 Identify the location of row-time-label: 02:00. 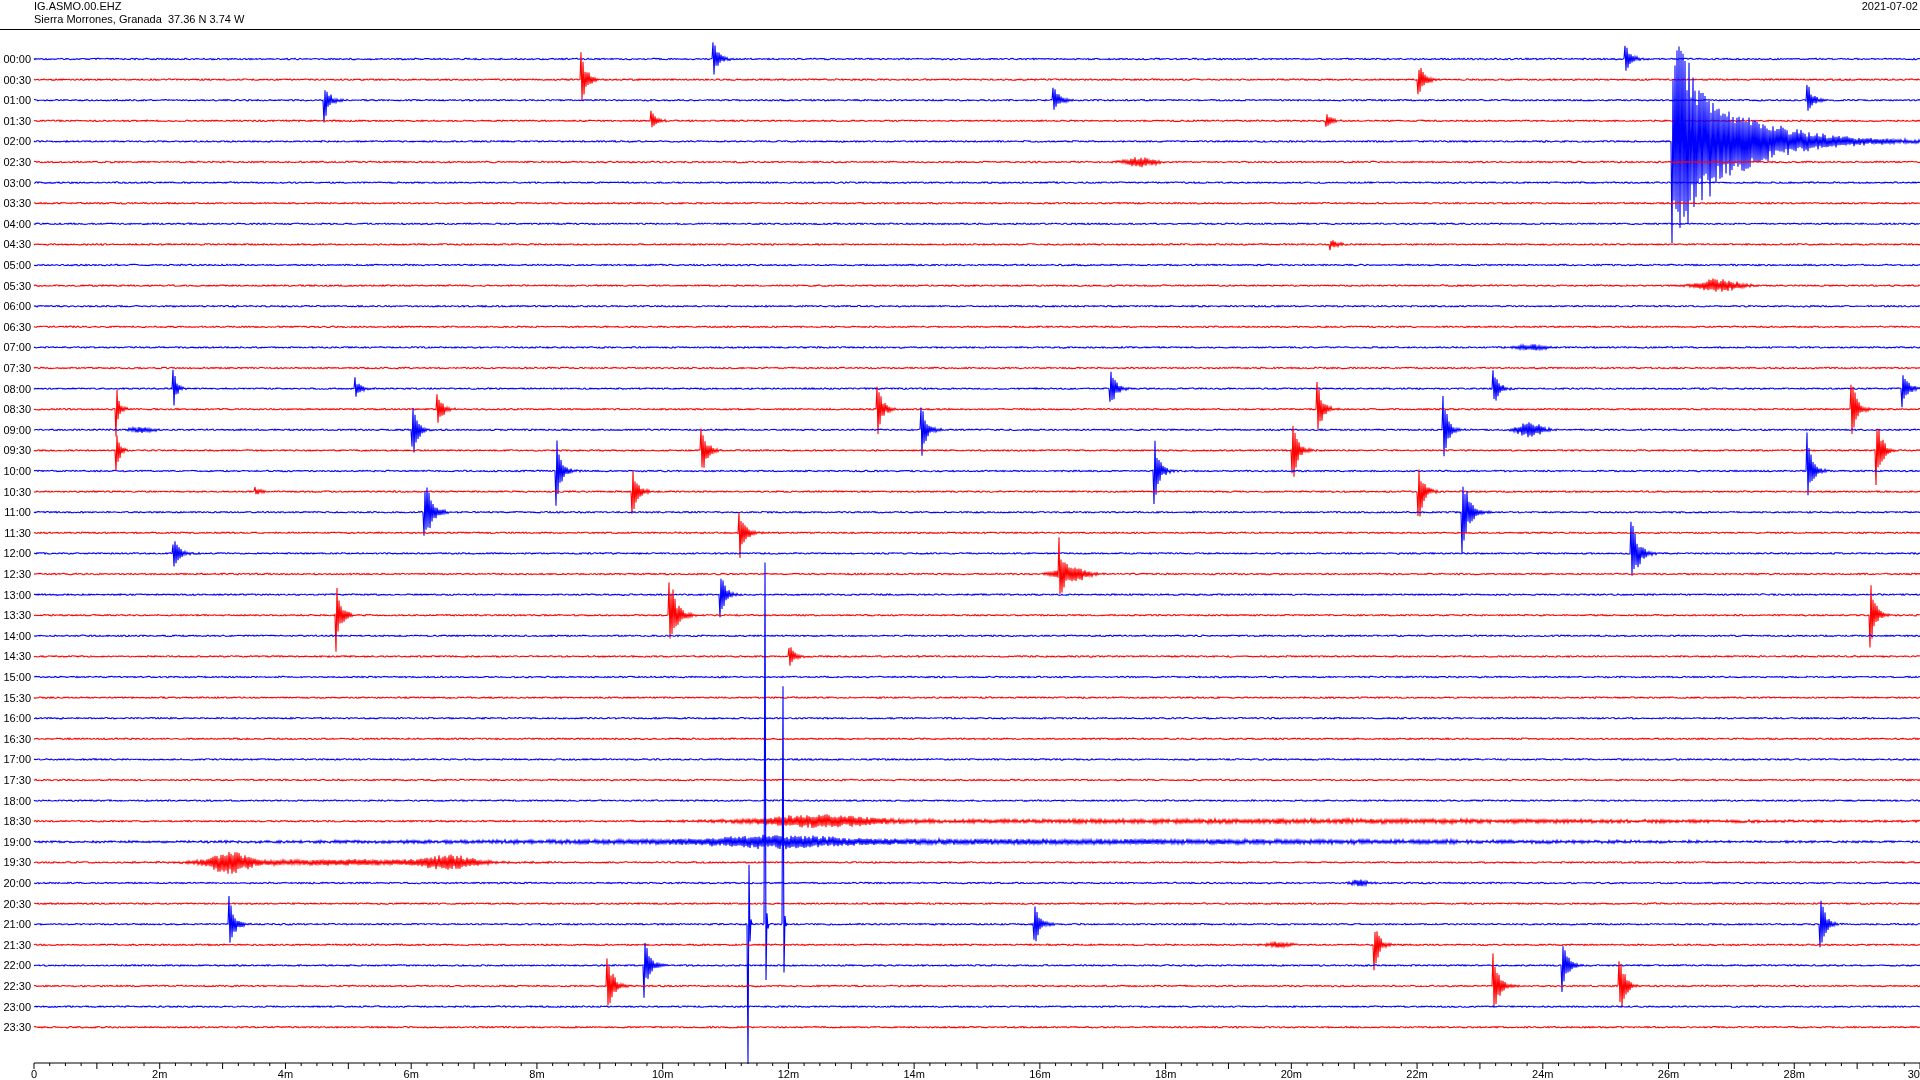
(17, 141).